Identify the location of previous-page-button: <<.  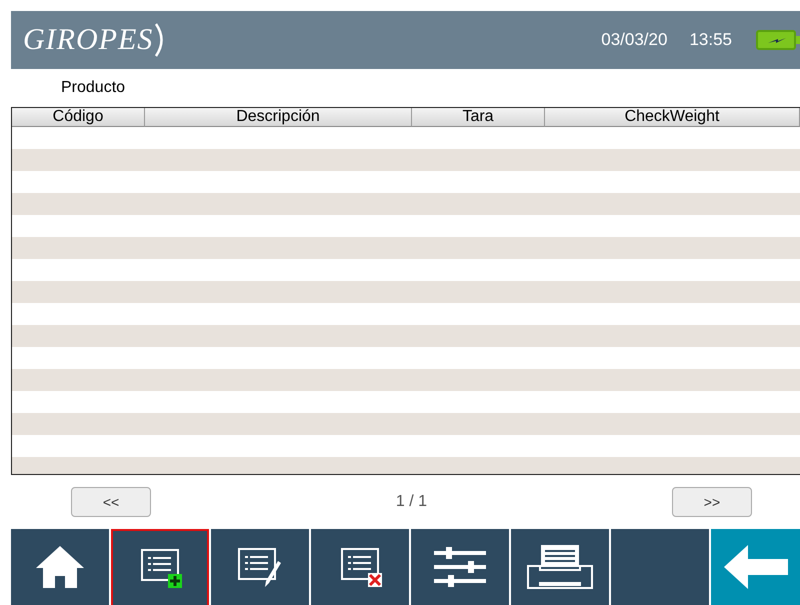
(111, 502).